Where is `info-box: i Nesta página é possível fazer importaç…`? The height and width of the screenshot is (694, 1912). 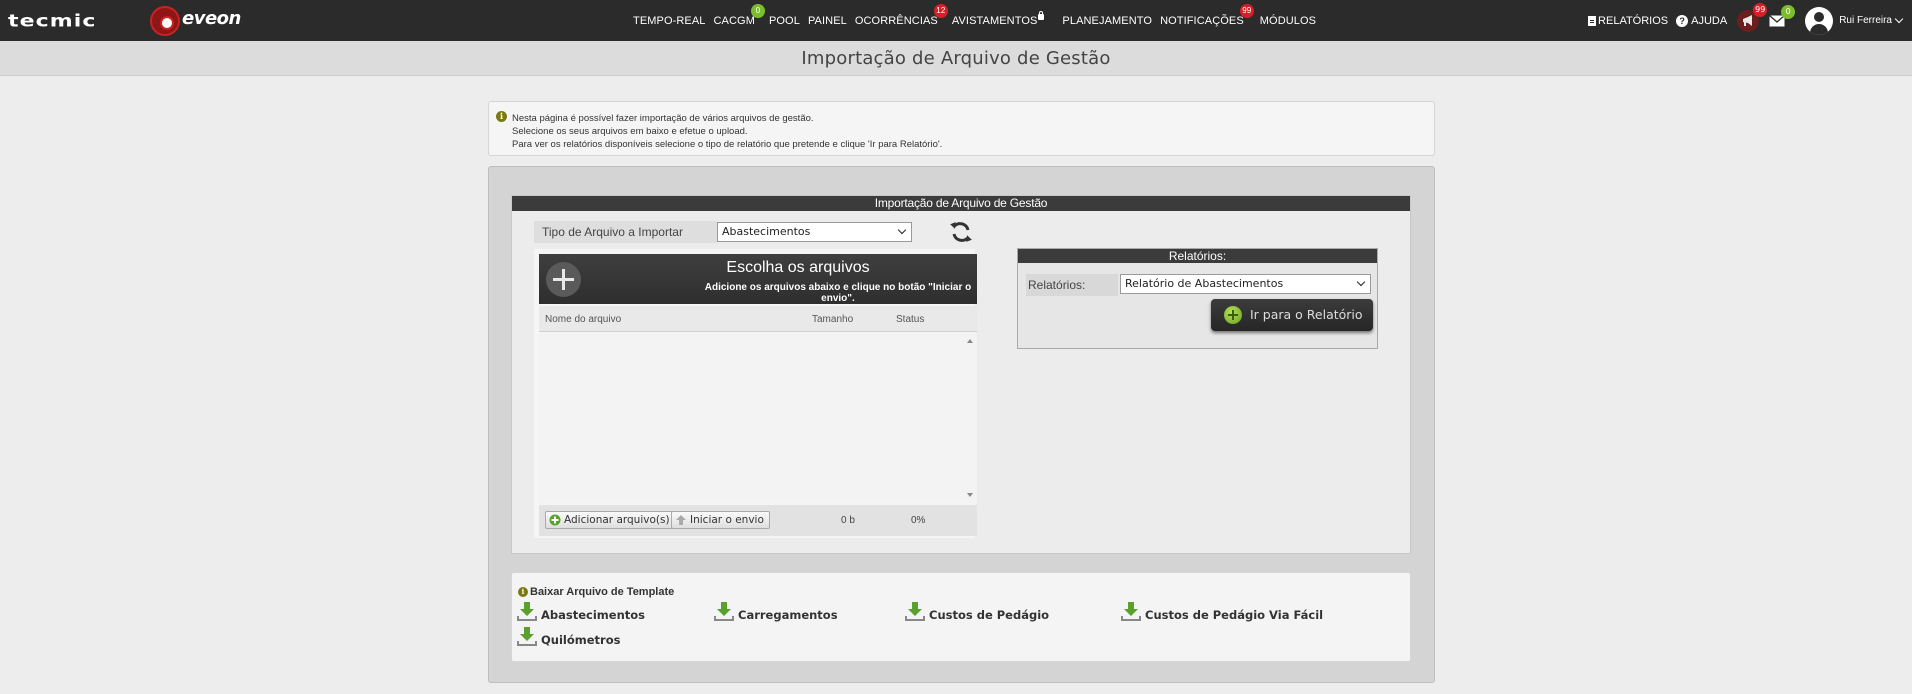
info-box: i Nesta página é possível fazer importaç… is located at coordinates (961, 128).